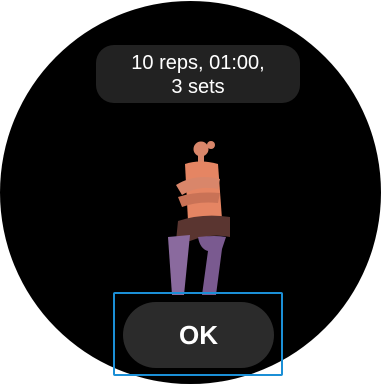  Describe the element at coordinates (198, 87) in the screenshot. I see `workout-summary-line2: 3 sets` at that location.